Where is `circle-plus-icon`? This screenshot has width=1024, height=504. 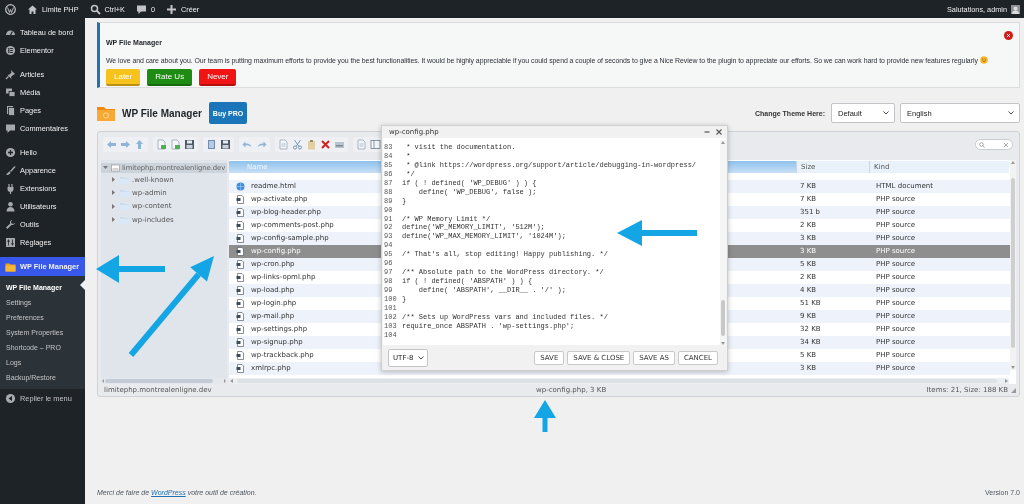
circle-plus-icon is located at coordinates (10, 152).